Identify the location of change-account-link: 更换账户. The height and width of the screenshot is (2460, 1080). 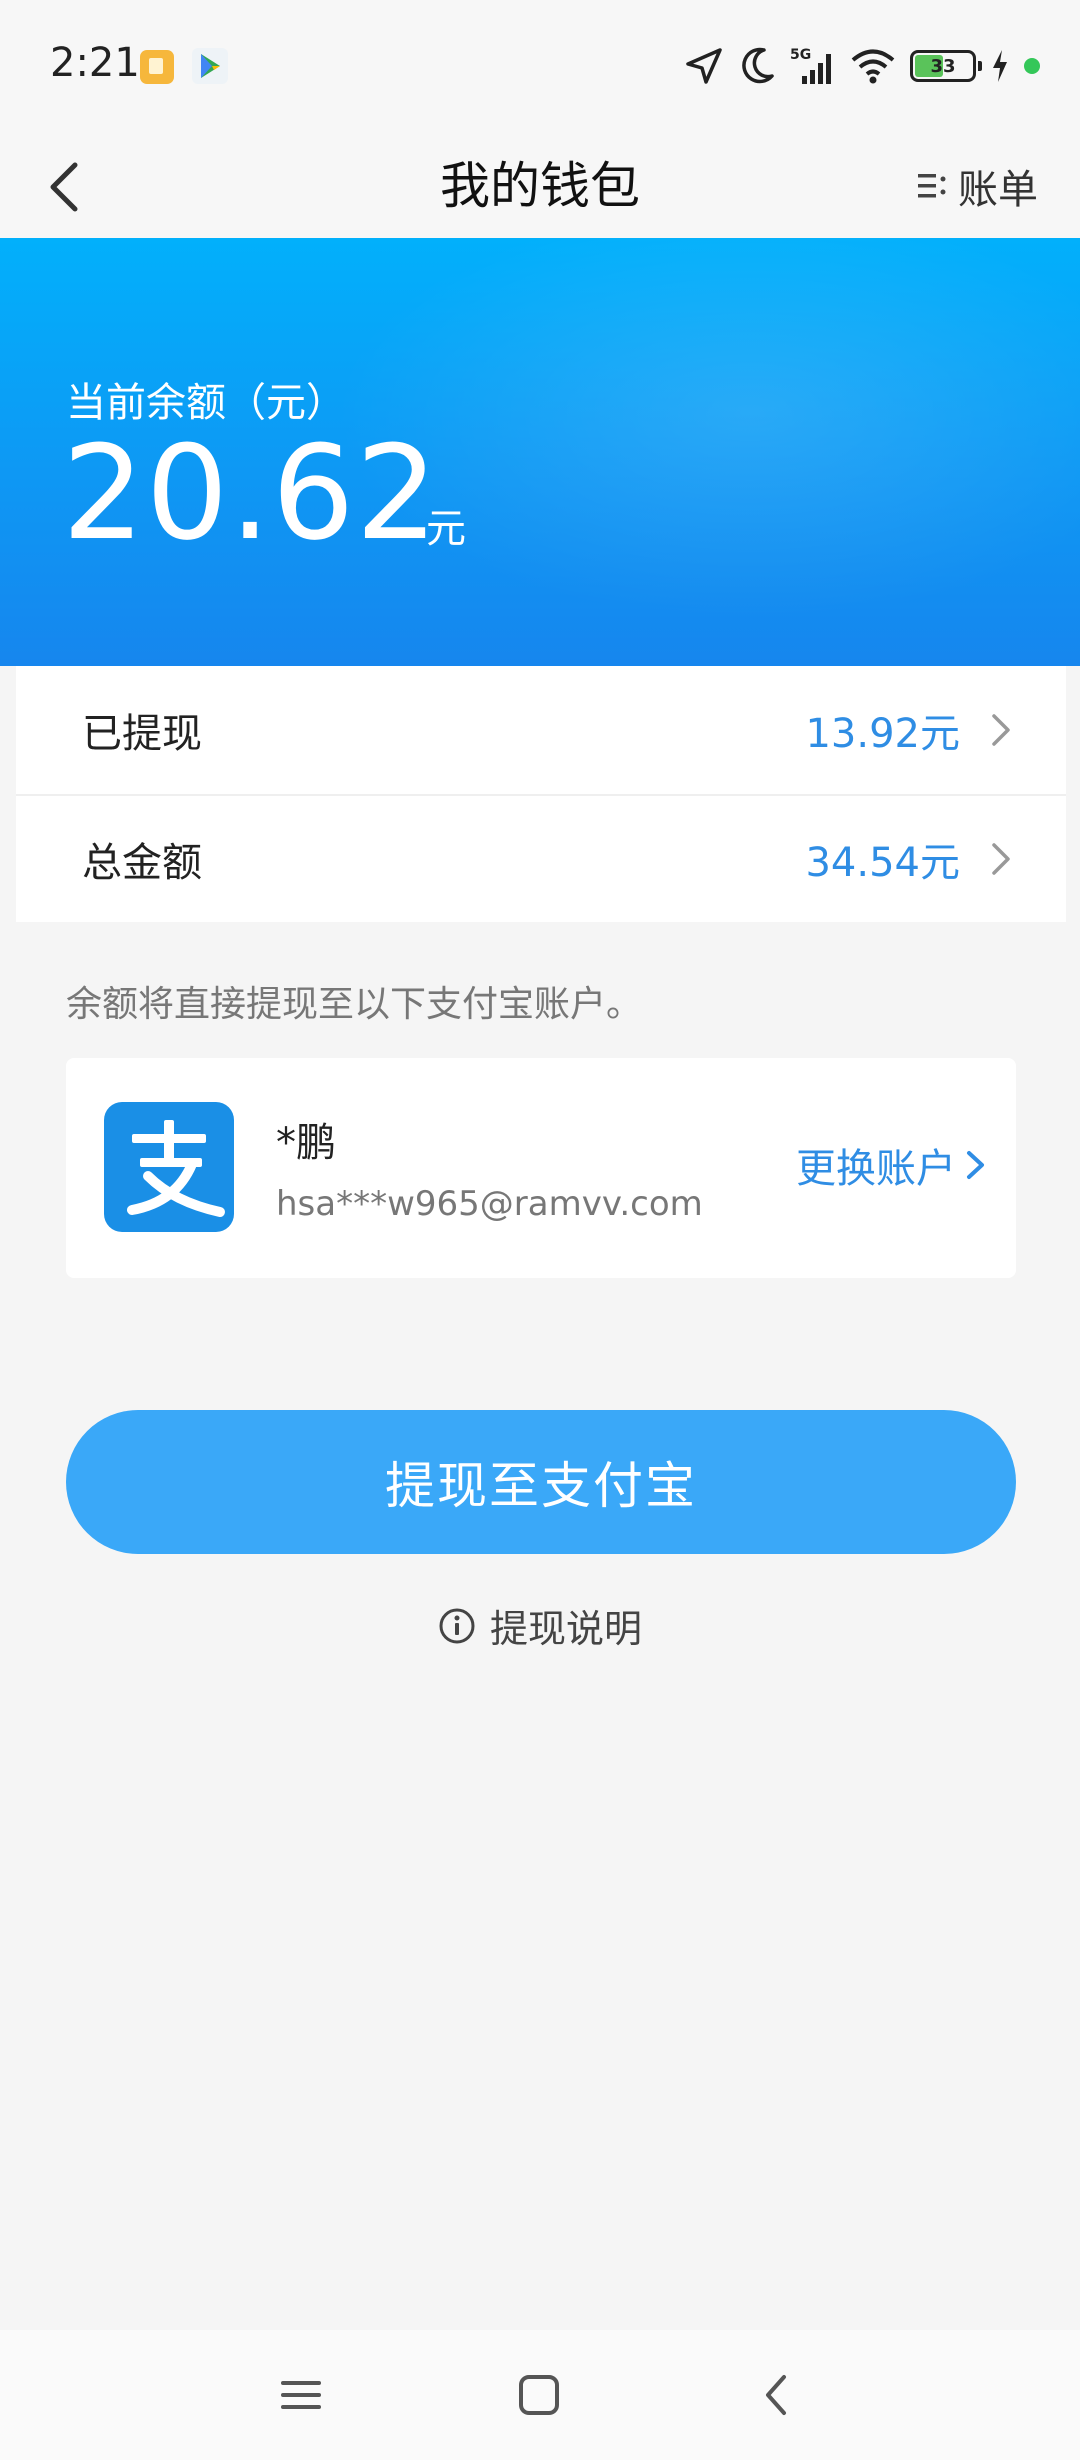
(892, 1165).